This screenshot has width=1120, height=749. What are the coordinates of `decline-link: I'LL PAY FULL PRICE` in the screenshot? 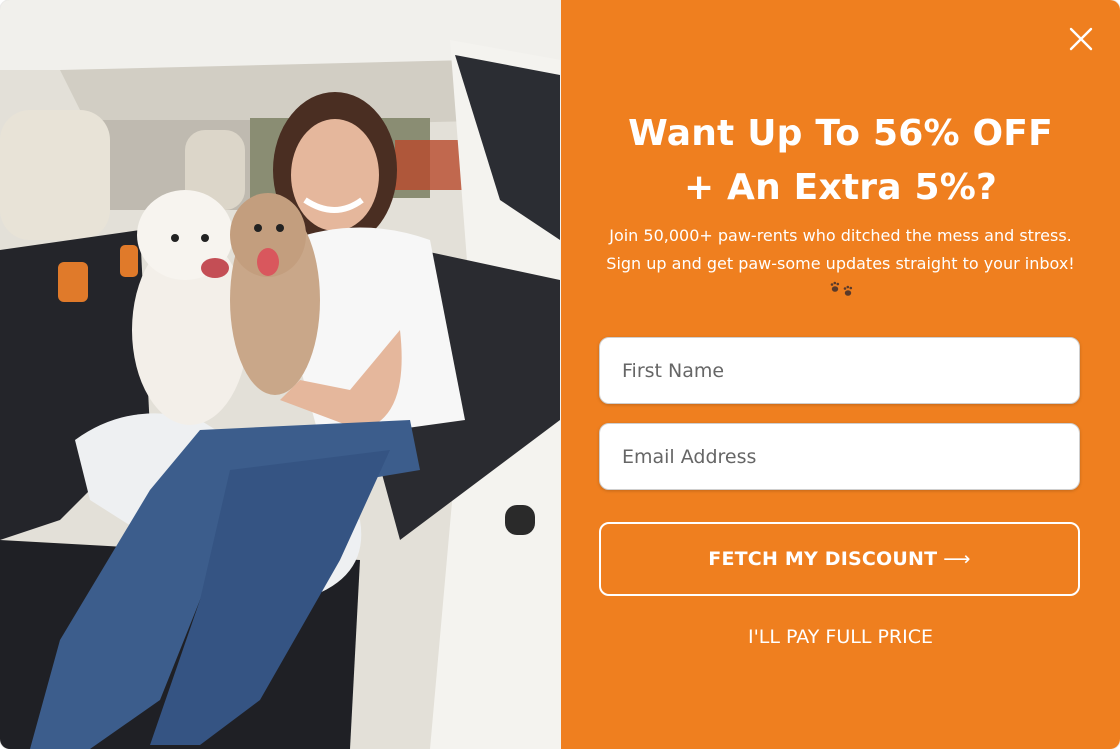 It's located at (840, 637).